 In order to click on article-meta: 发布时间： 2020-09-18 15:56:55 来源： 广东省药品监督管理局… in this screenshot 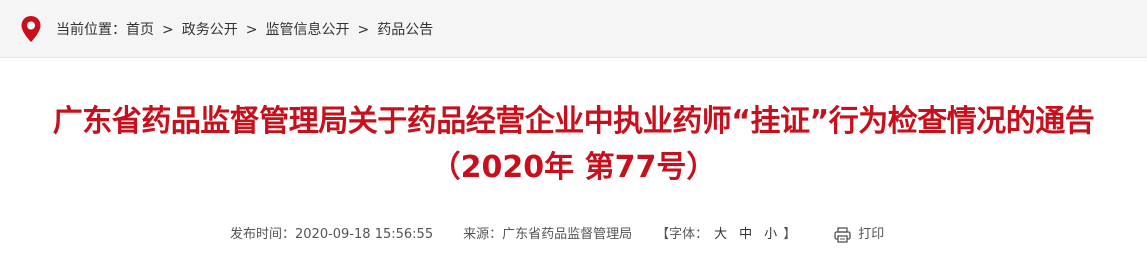, I will do `click(557, 235)`.